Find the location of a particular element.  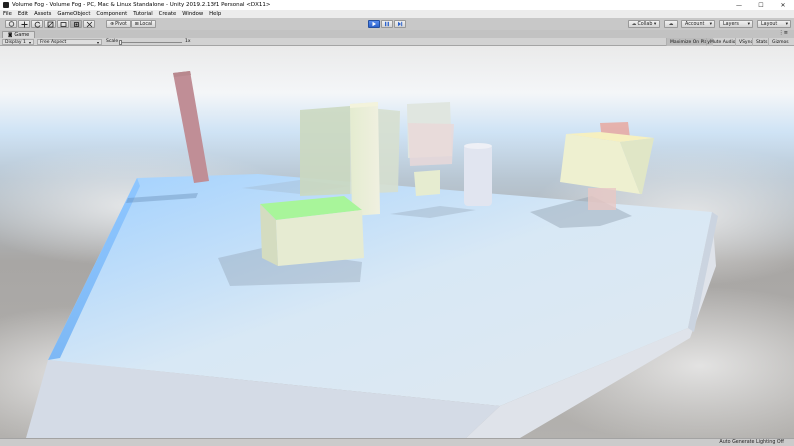

layers-label: Layers is located at coordinates (731, 24).